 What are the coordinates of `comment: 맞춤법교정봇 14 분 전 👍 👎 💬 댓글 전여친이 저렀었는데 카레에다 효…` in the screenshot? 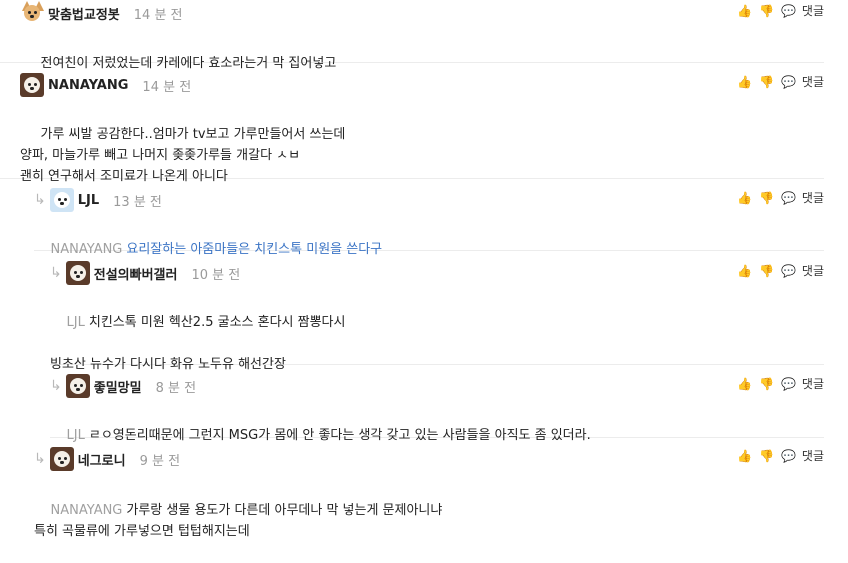 It's located at (412, 35).